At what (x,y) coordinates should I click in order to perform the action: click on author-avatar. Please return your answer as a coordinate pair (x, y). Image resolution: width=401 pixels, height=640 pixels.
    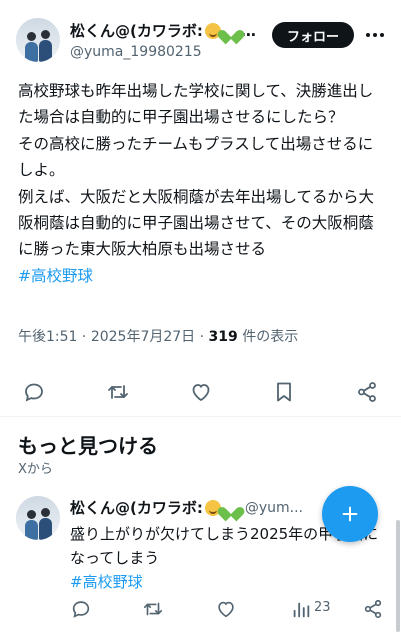
    Looking at the image, I should click on (38, 40).